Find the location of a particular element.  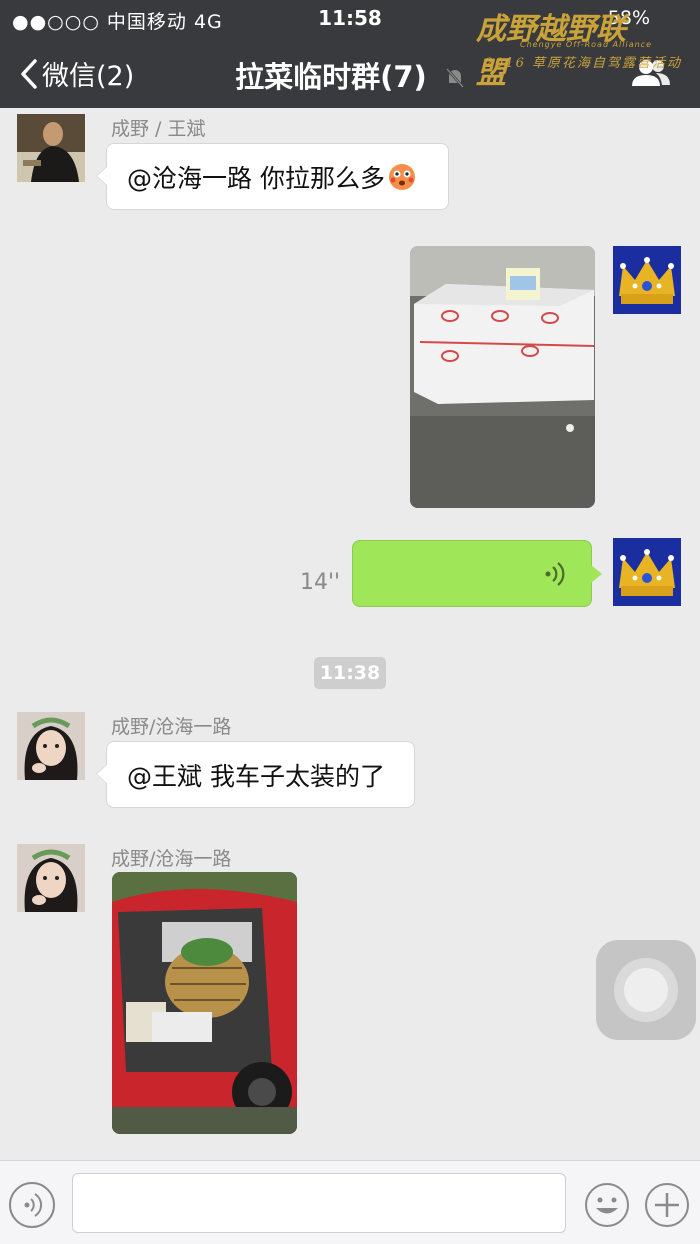

status-bar: ●●○○○ 中国移动 4G 11:58 58% is located at coordinates (350, 18).